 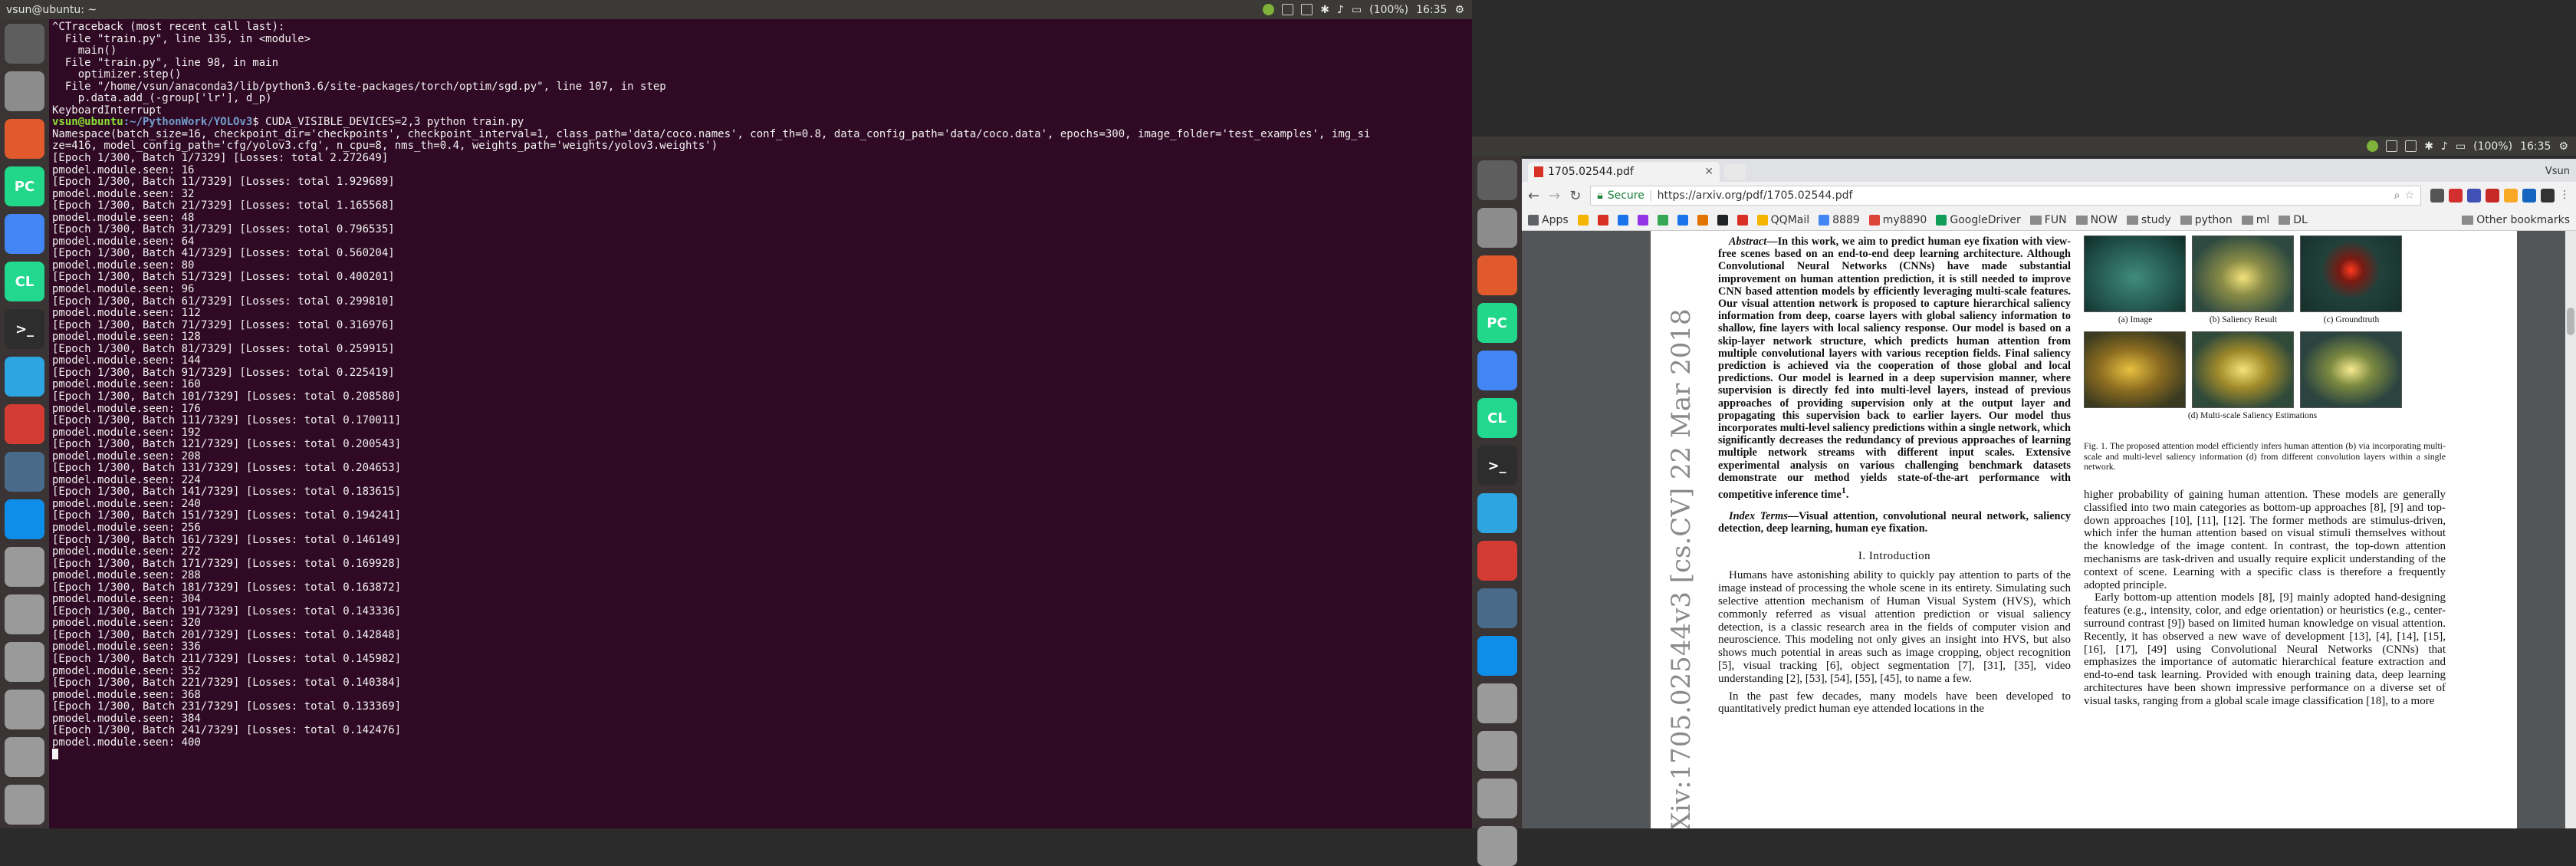 What do you see at coordinates (2564, 196) in the screenshot?
I see `menu-dots-icon: ⋮` at bounding box center [2564, 196].